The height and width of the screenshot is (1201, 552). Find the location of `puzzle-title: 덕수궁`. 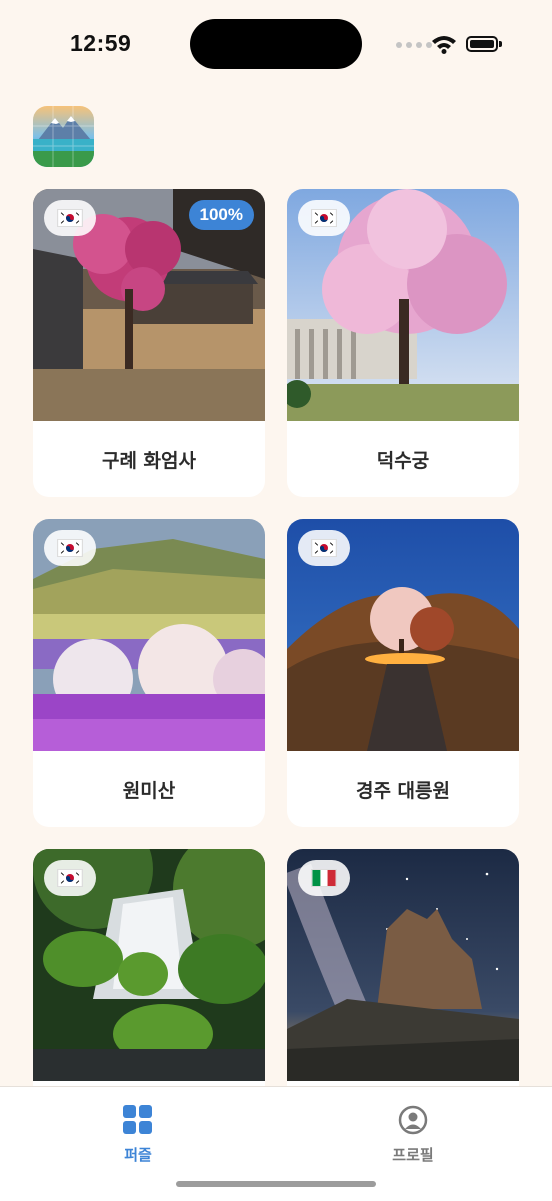

puzzle-title: 덕수궁 is located at coordinates (403, 460).